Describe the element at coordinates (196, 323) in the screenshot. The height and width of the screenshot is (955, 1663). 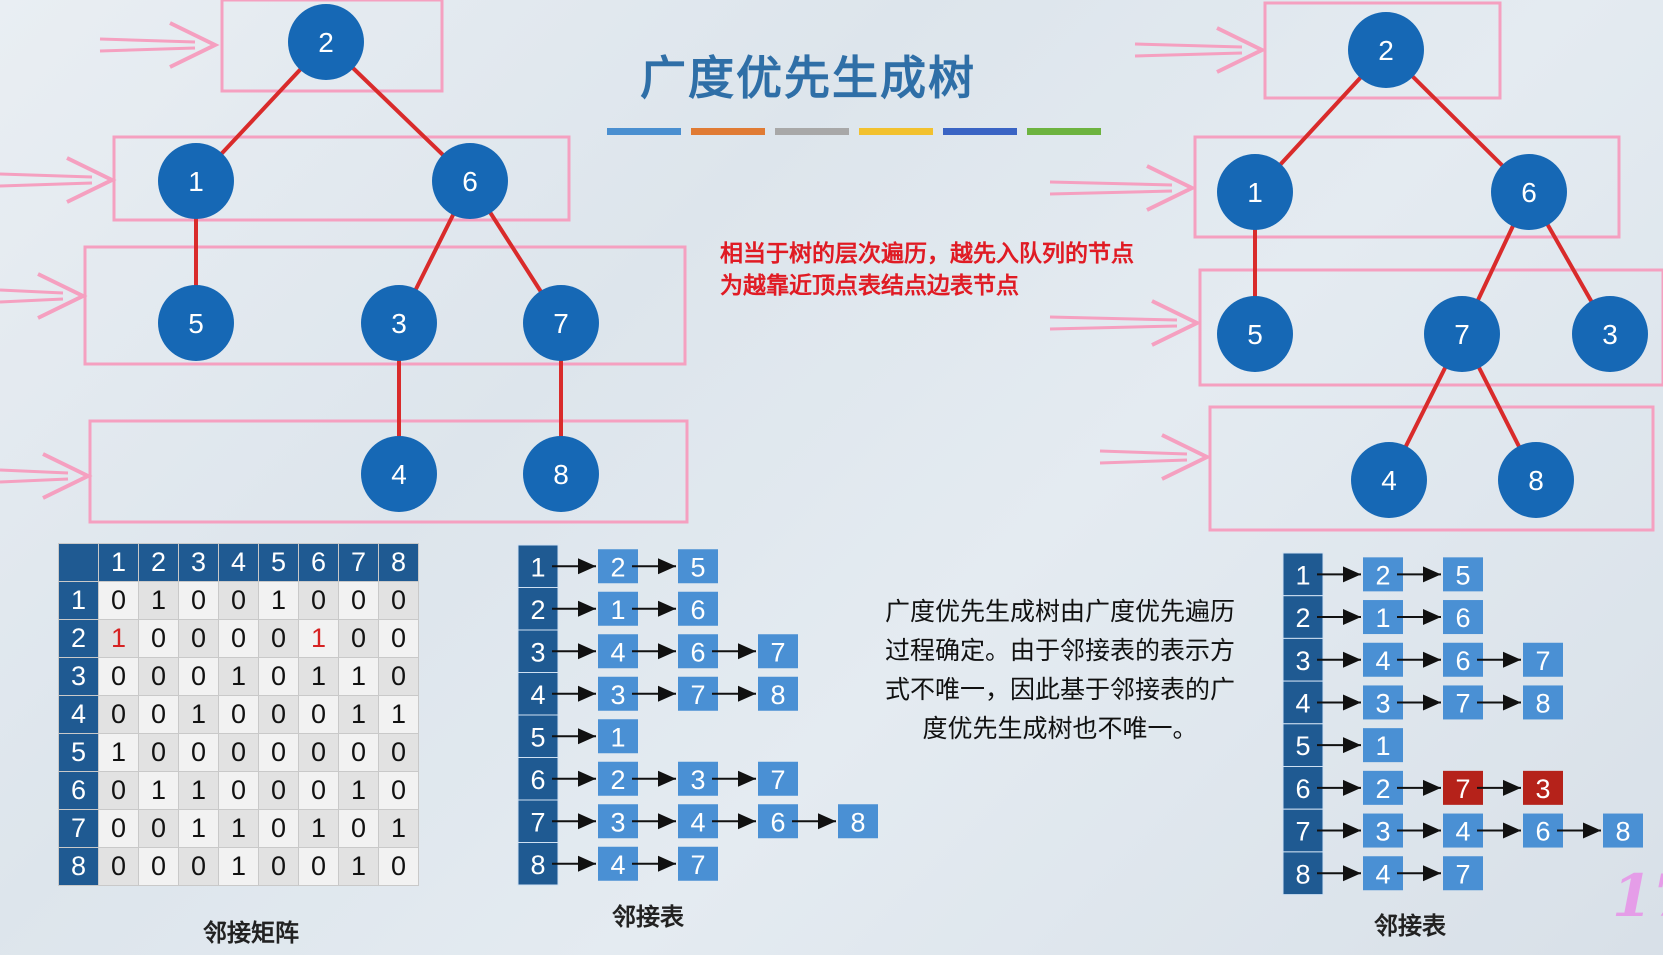
I see `tree-node-label: 5` at that location.